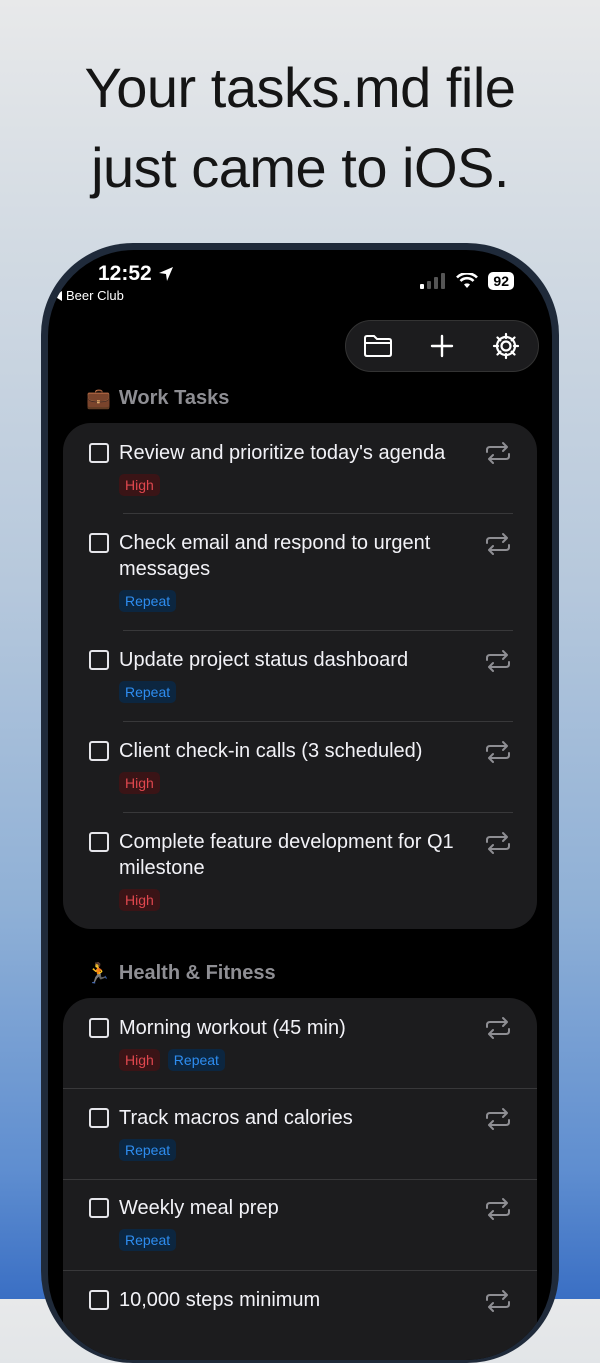 Image resolution: width=600 pixels, height=1363 pixels. I want to click on settings-button, so click(506, 346).